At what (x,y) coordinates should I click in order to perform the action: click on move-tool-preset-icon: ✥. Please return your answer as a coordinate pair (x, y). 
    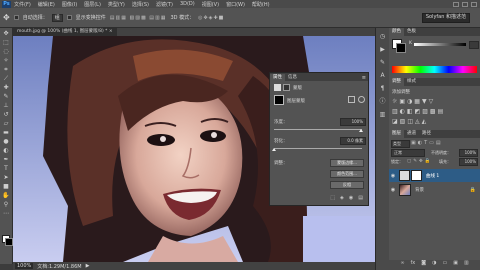
    Looking at the image, I should click on (6, 17).